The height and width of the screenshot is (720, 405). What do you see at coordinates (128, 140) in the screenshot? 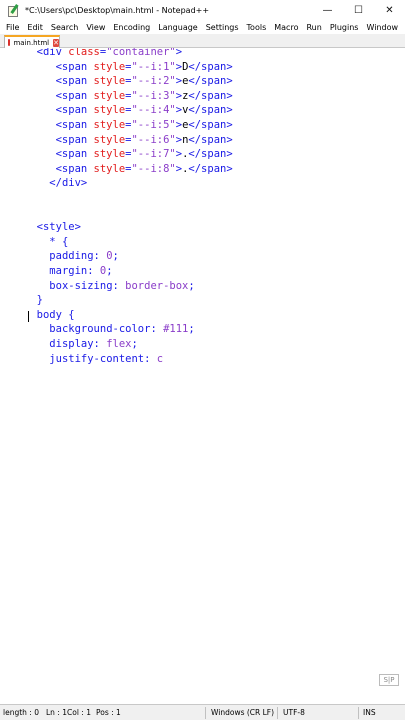
I see `code-line: <span style="--i:6">n</span>` at bounding box center [128, 140].